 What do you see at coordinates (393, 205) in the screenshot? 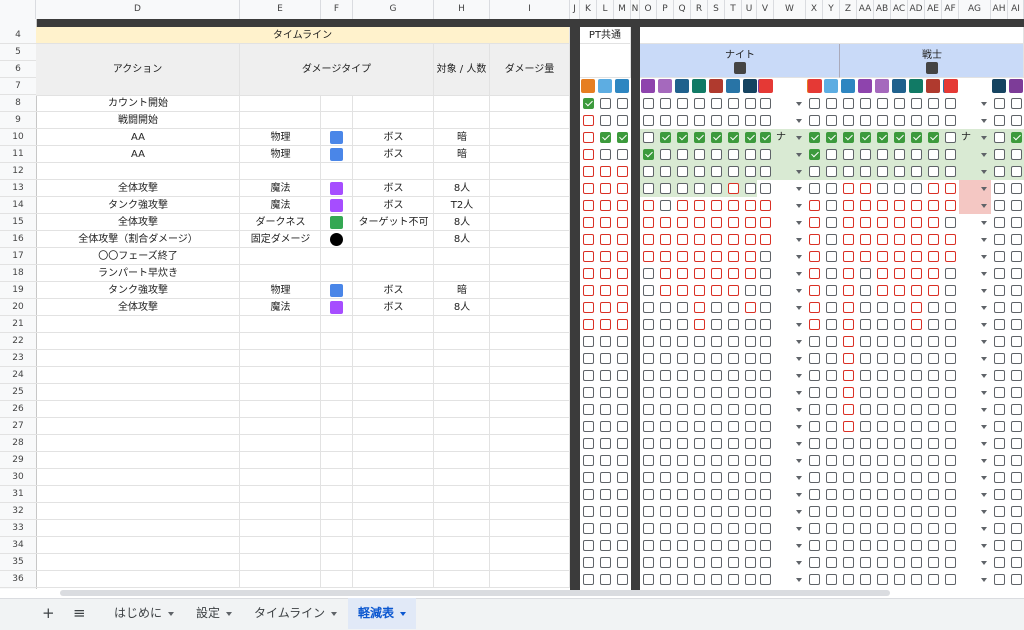
I see `target-cell: ボス` at bounding box center [393, 205].